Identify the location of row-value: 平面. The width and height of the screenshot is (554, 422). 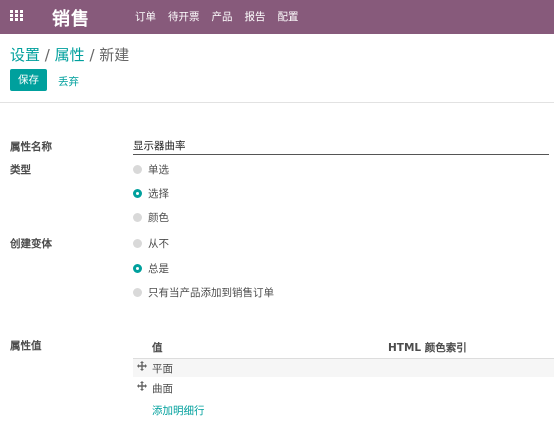
(162, 368).